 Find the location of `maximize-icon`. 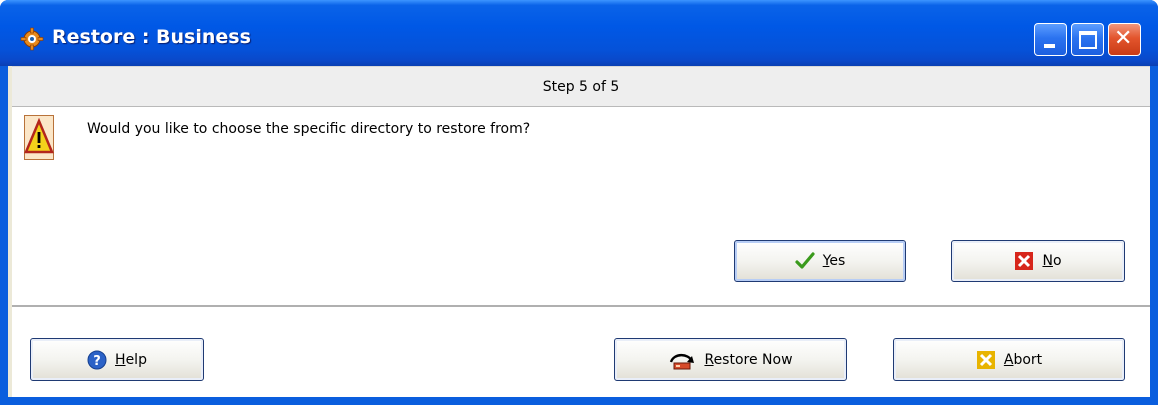

maximize-icon is located at coordinates (1088, 40).